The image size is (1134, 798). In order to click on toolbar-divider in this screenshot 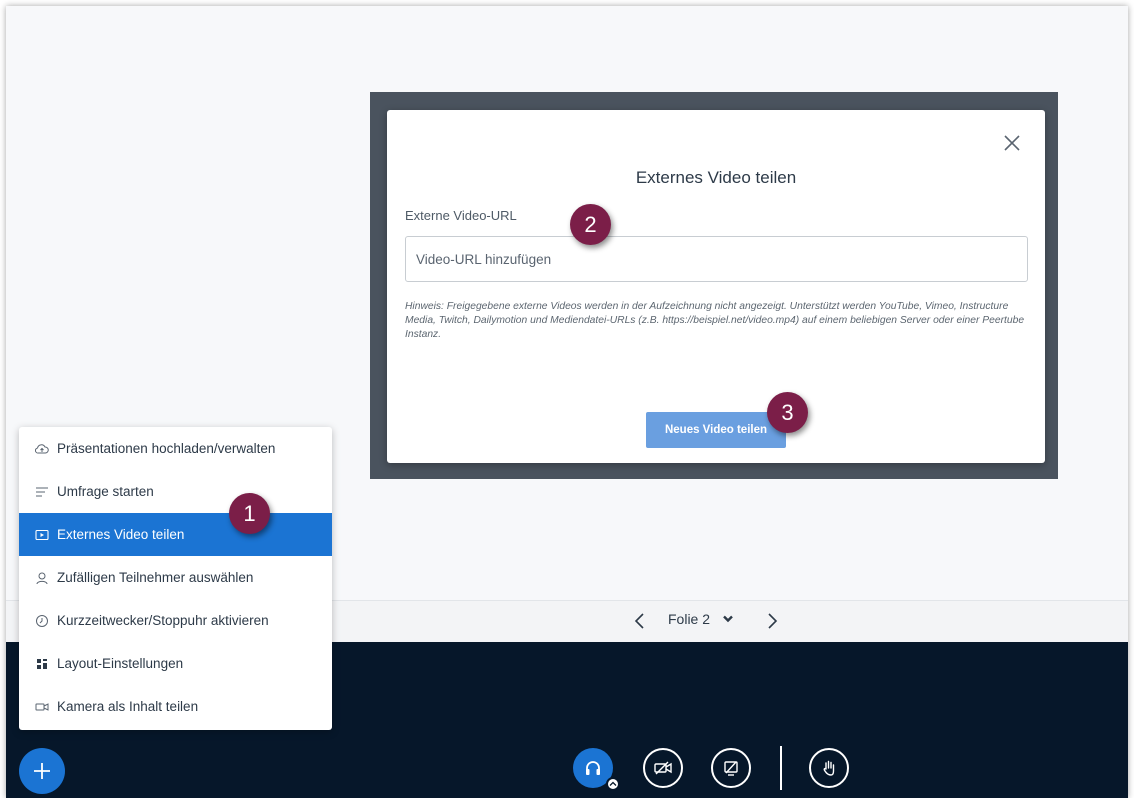, I will do `click(781, 768)`.